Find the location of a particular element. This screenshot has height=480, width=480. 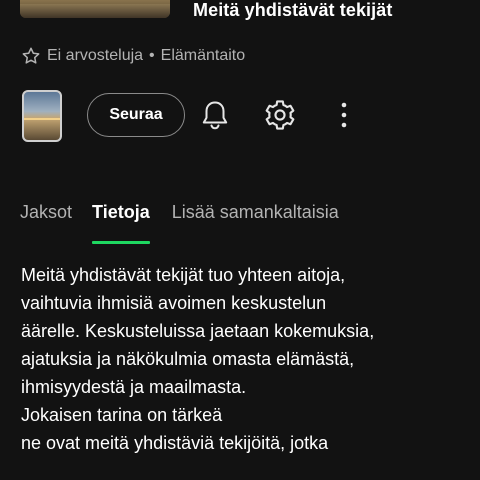

tab-bar: Jaksot Tietoja Lisää samankaltaisia is located at coordinates (179, 224).